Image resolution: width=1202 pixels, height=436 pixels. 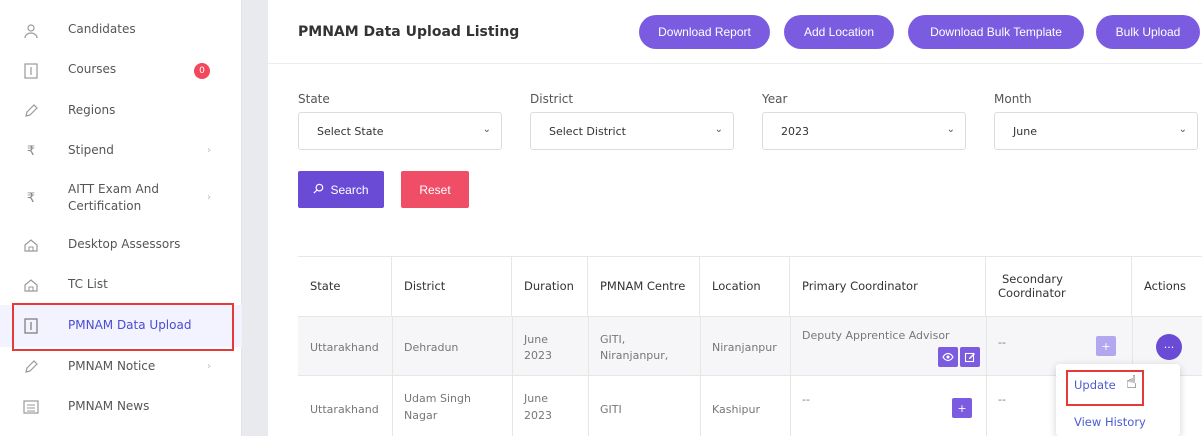 I want to click on cell-centre: GITI, so click(x=611, y=409).